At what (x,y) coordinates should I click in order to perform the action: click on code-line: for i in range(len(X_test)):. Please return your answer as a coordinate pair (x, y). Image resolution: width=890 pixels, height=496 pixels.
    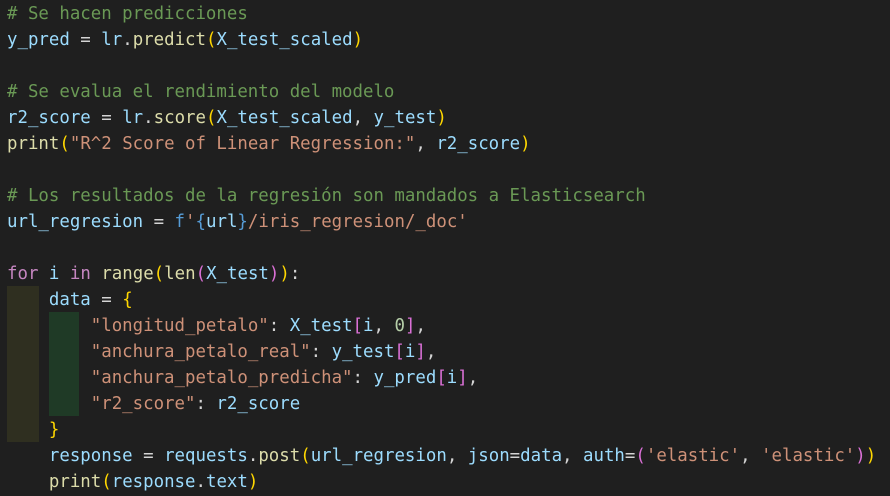
    Looking at the image, I should click on (153, 274).